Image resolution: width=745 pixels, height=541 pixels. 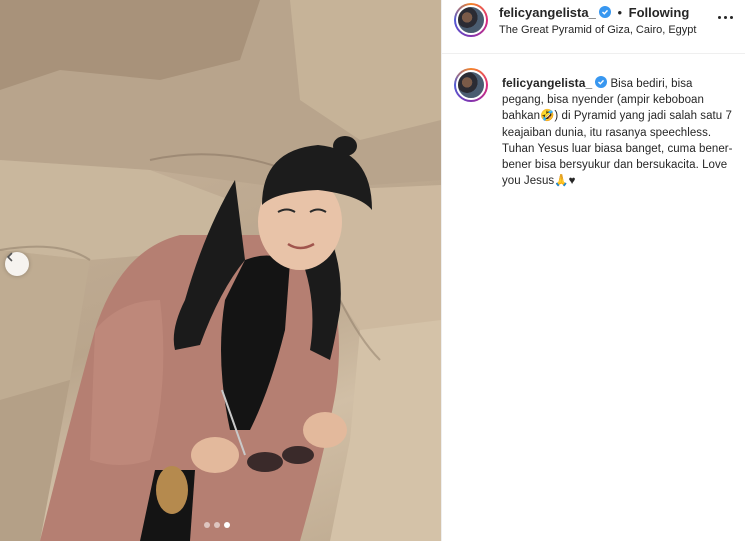 What do you see at coordinates (17, 264) in the screenshot?
I see `carousel-prev-button` at bounding box center [17, 264].